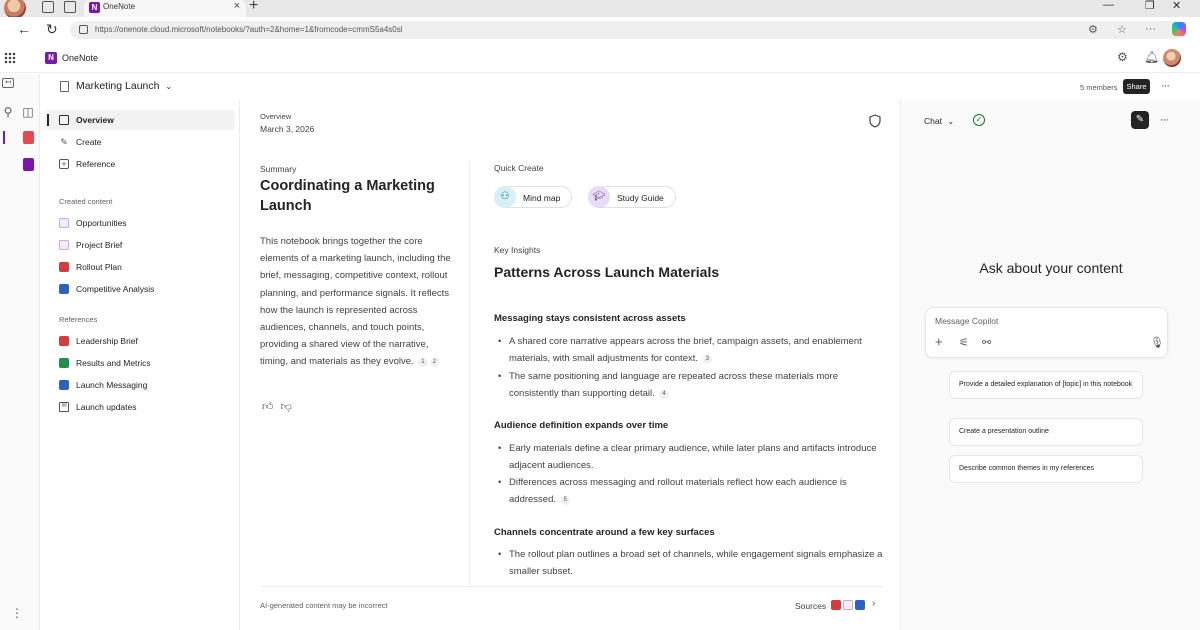 The width and height of the screenshot is (1200, 630). I want to click on search-icon: ⚲, so click(8, 112).